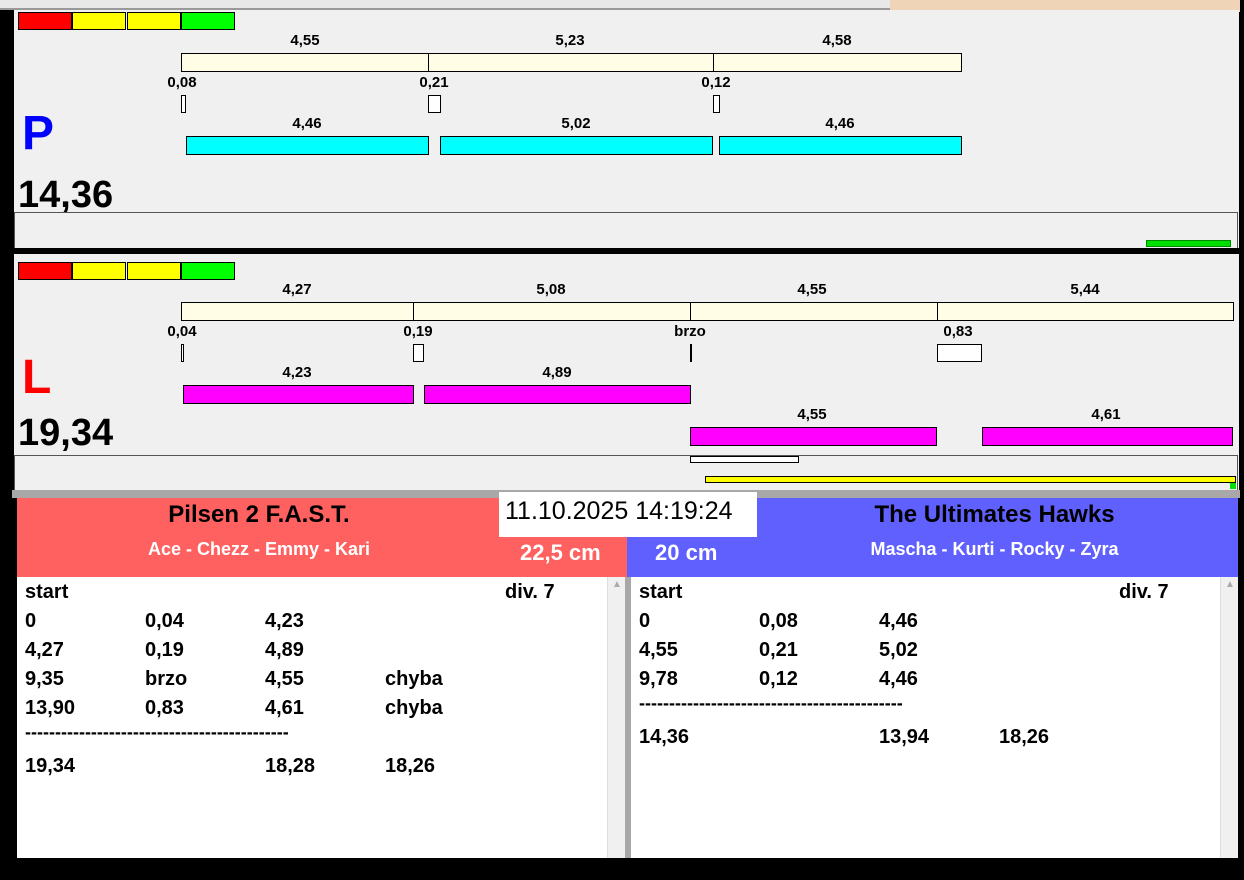  Describe the element at coordinates (164, 708) in the screenshot. I see `cell: 0,83` at that location.